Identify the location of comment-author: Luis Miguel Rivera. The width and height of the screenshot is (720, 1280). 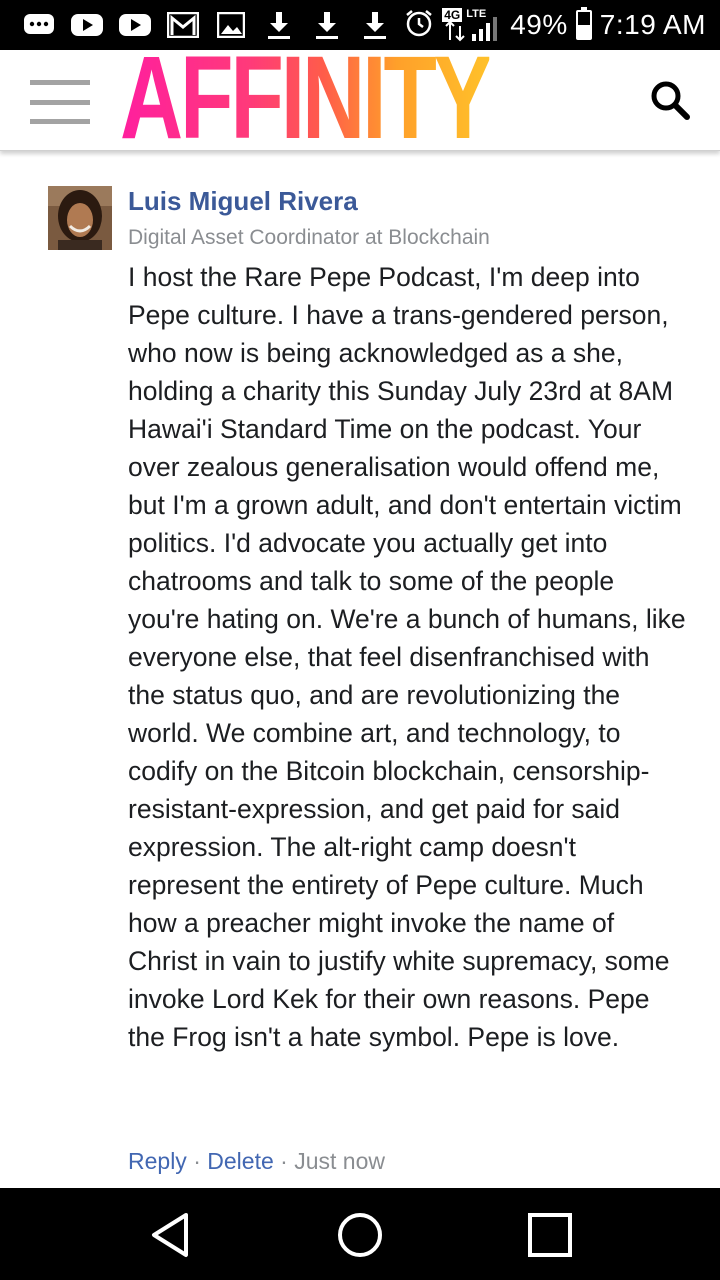
(243, 201).